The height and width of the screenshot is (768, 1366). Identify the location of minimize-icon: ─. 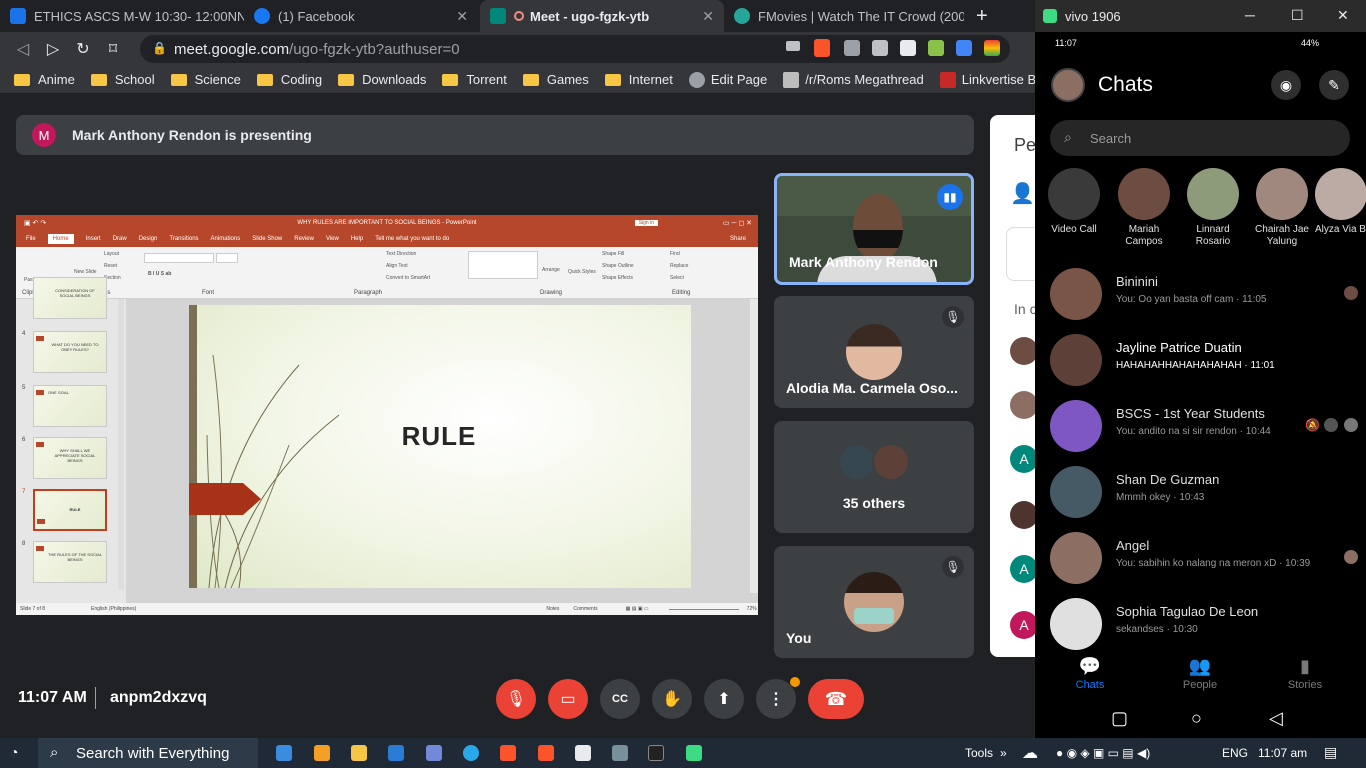
(1250, 15).